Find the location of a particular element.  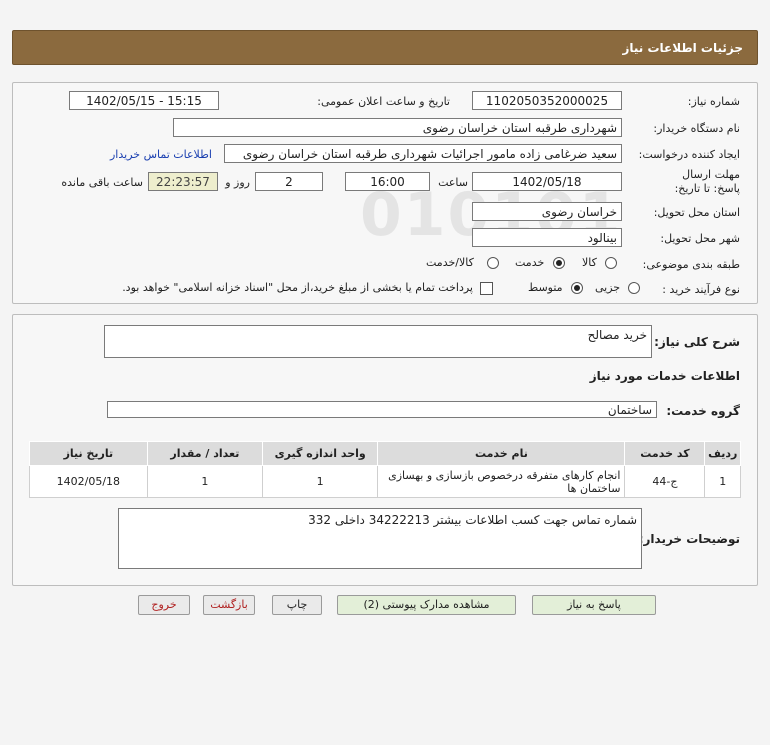

view-attachments-button: مشاهده مدارک پیوستی (2) is located at coordinates (426, 605).